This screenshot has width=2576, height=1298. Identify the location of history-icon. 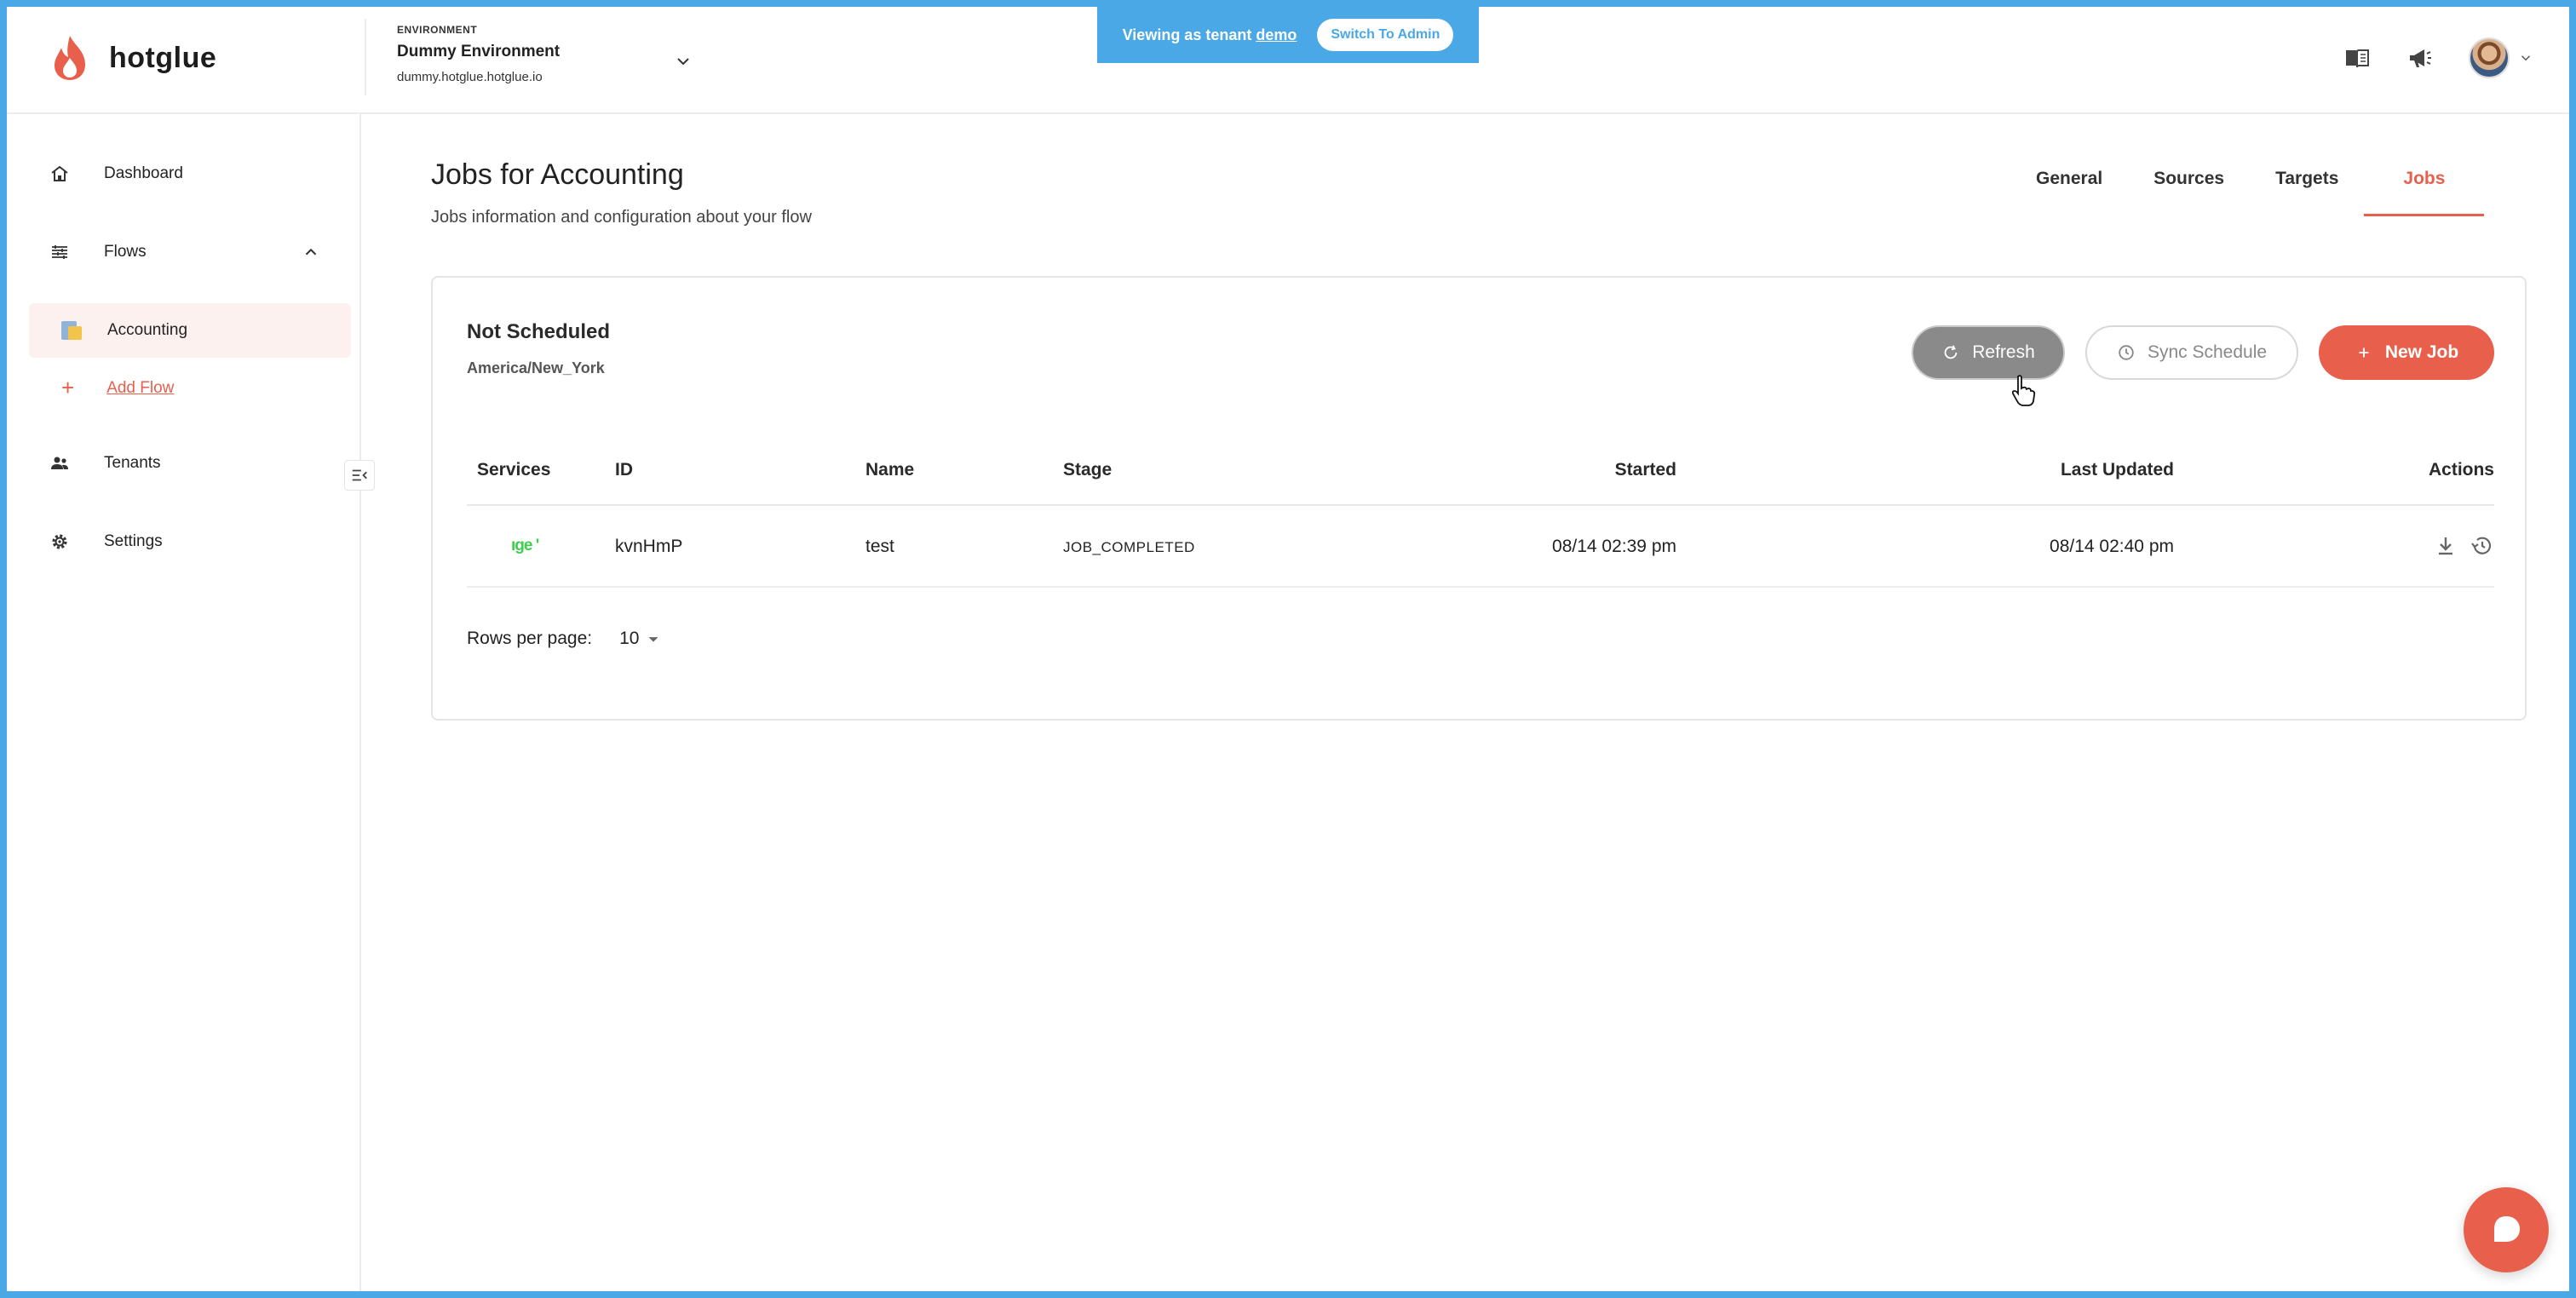
(2481, 546).